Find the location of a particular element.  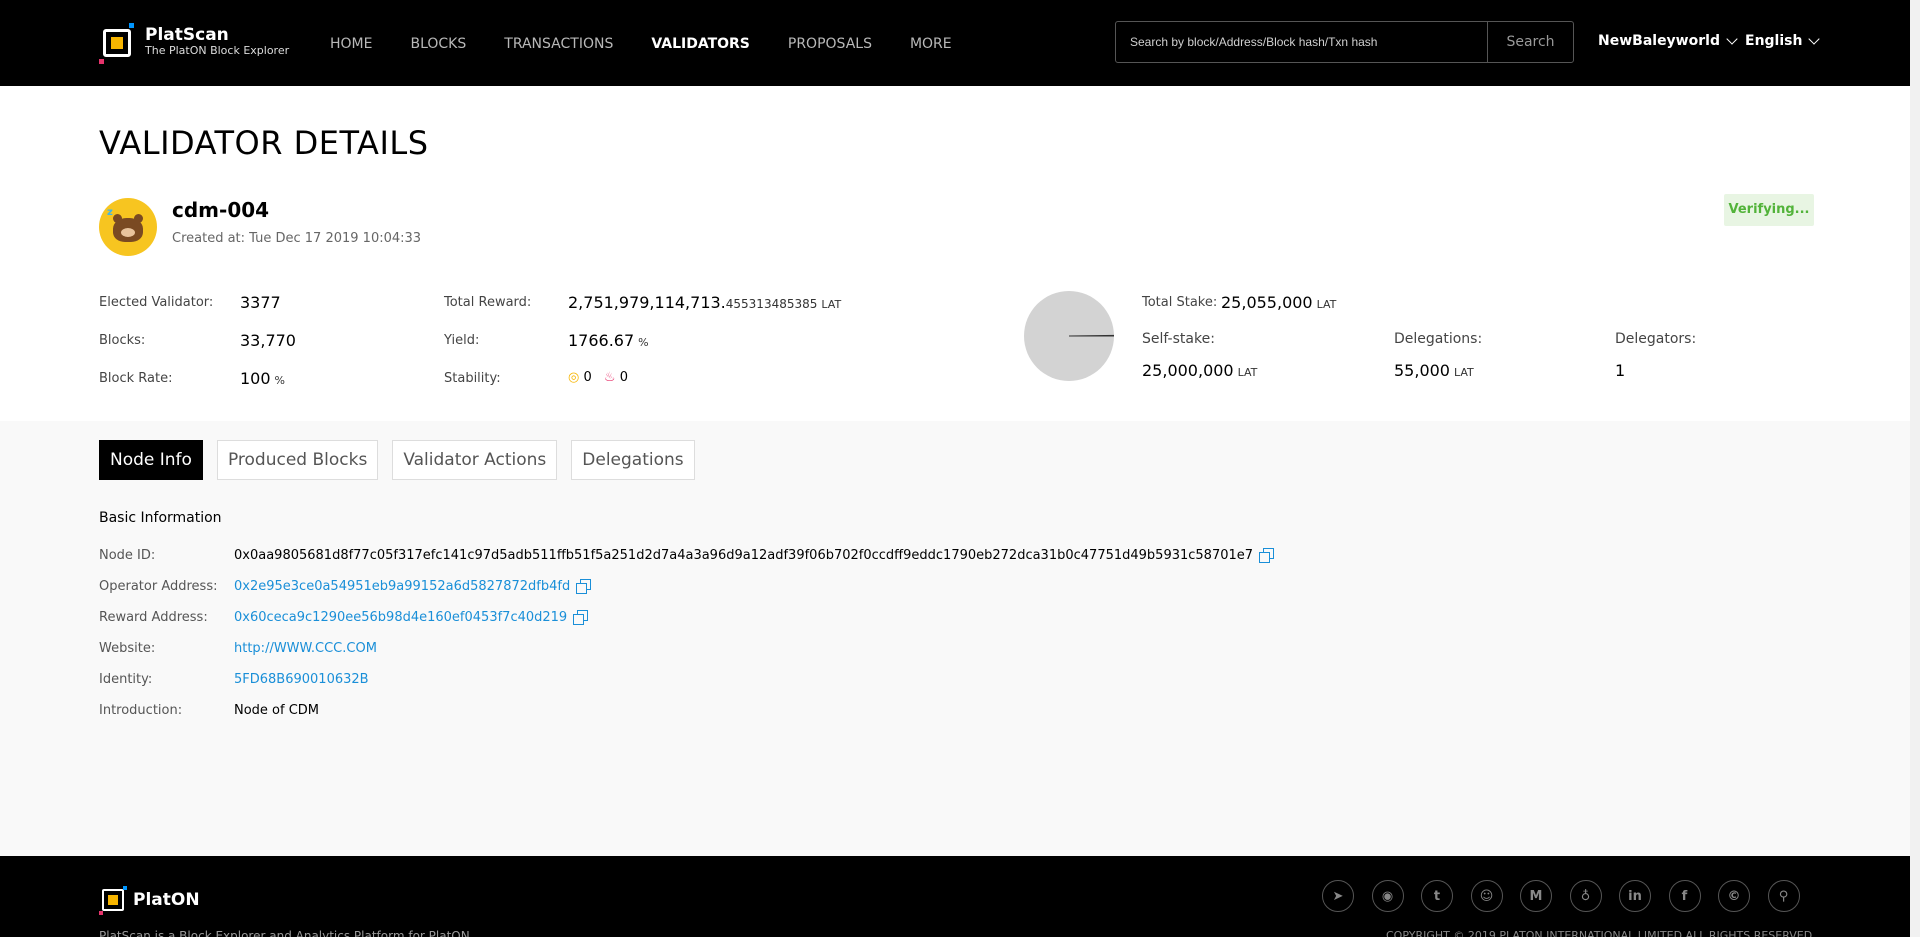

platscan-logo: PlatScan The PlatON Block Explorer is located at coordinates (194, 42).